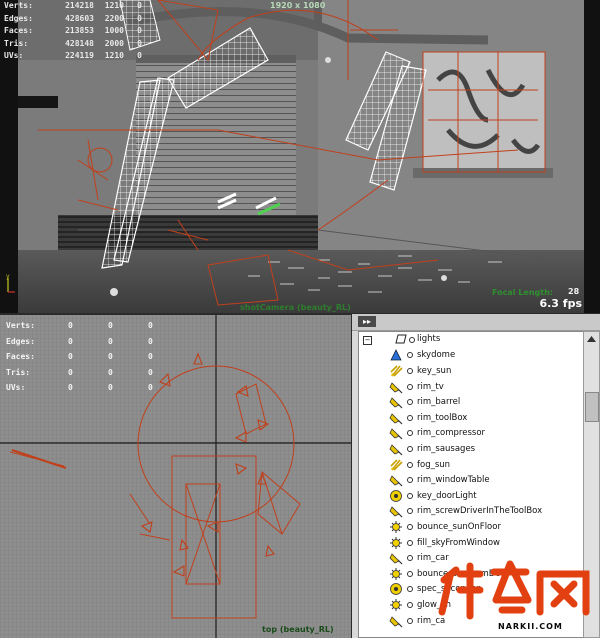 This screenshot has height=638, width=600. I want to click on outliner-item-skydome: skydome, so click(422, 356).